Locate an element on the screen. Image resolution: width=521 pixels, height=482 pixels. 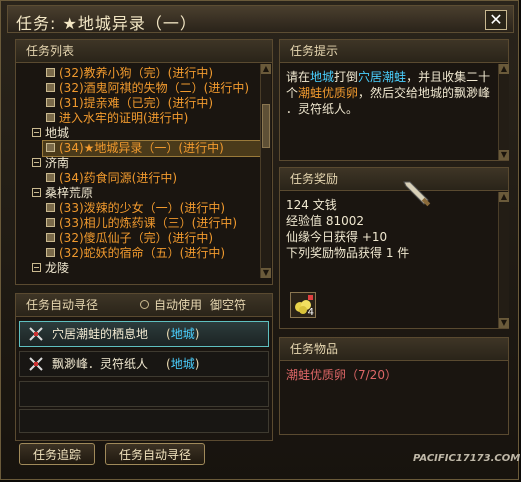
hint-line: 请在地城打倒穴居潮蛙，并且收集二十 is located at coordinates (388, 77).